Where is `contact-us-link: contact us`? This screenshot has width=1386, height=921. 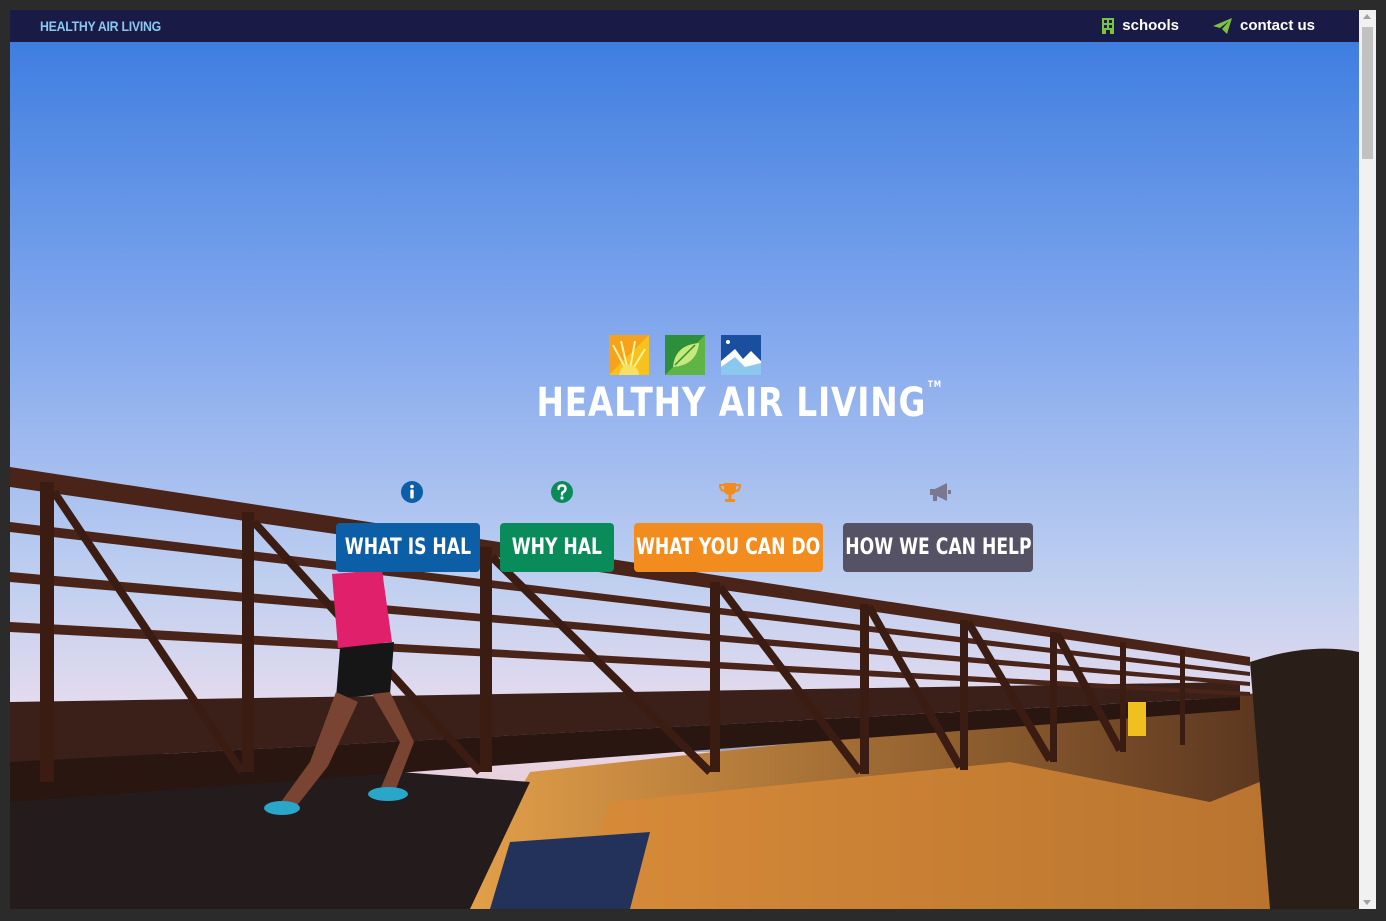 contact-us-link: contact us is located at coordinates (1263, 25).